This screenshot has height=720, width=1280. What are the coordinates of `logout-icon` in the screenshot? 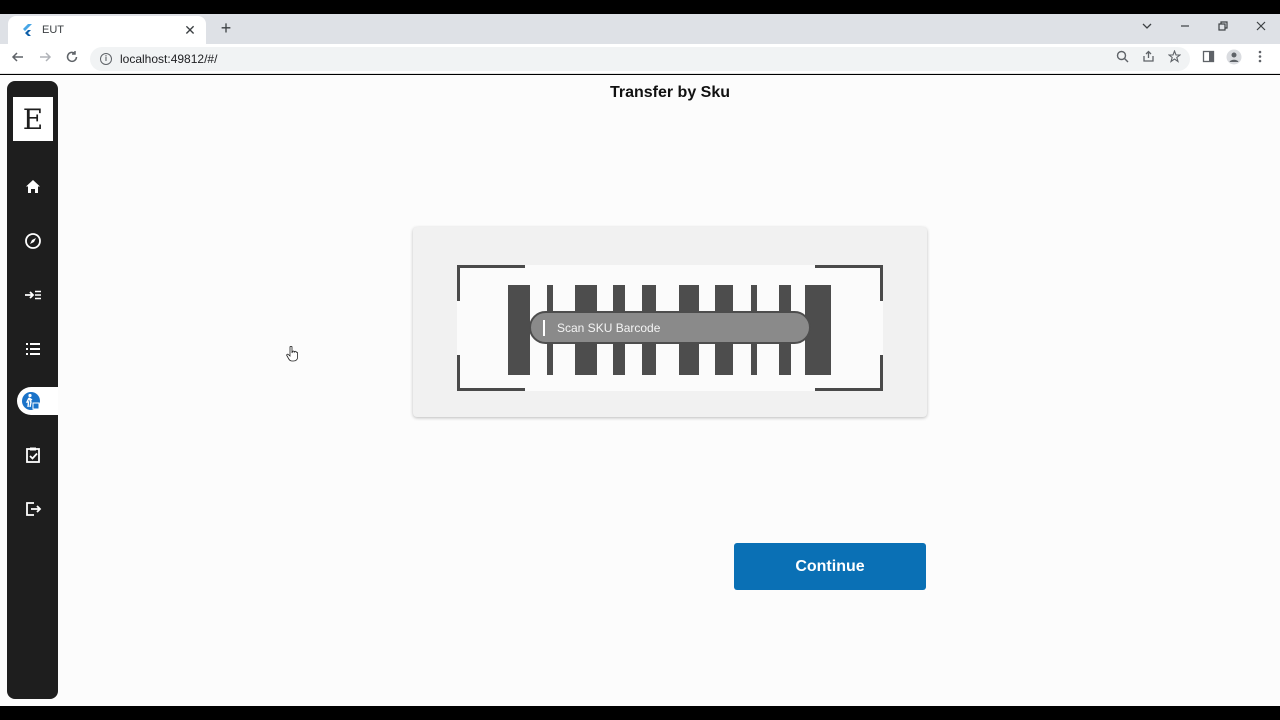 It's located at (33, 509).